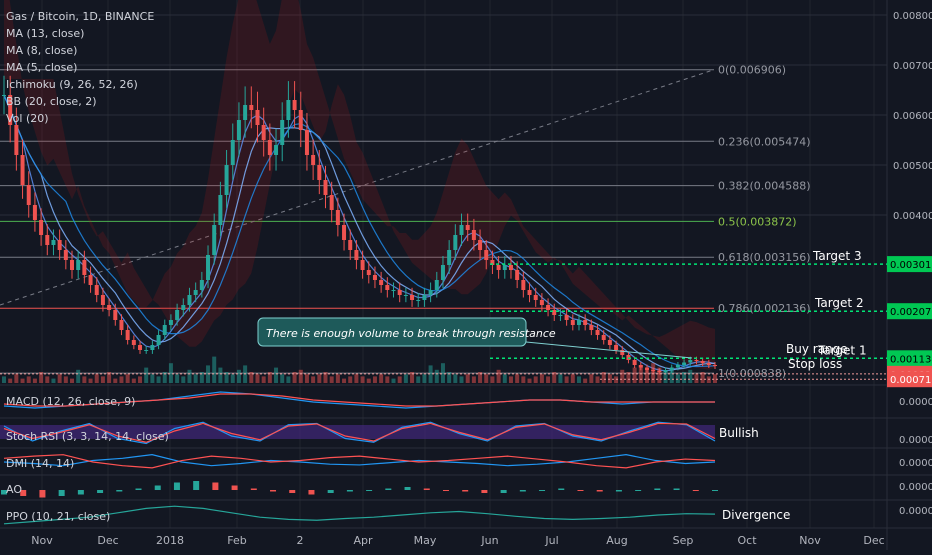  What do you see at coordinates (51, 101) in the screenshot?
I see `legend-bb: BB (20, close, 2)` at bounding box center [51, 101].